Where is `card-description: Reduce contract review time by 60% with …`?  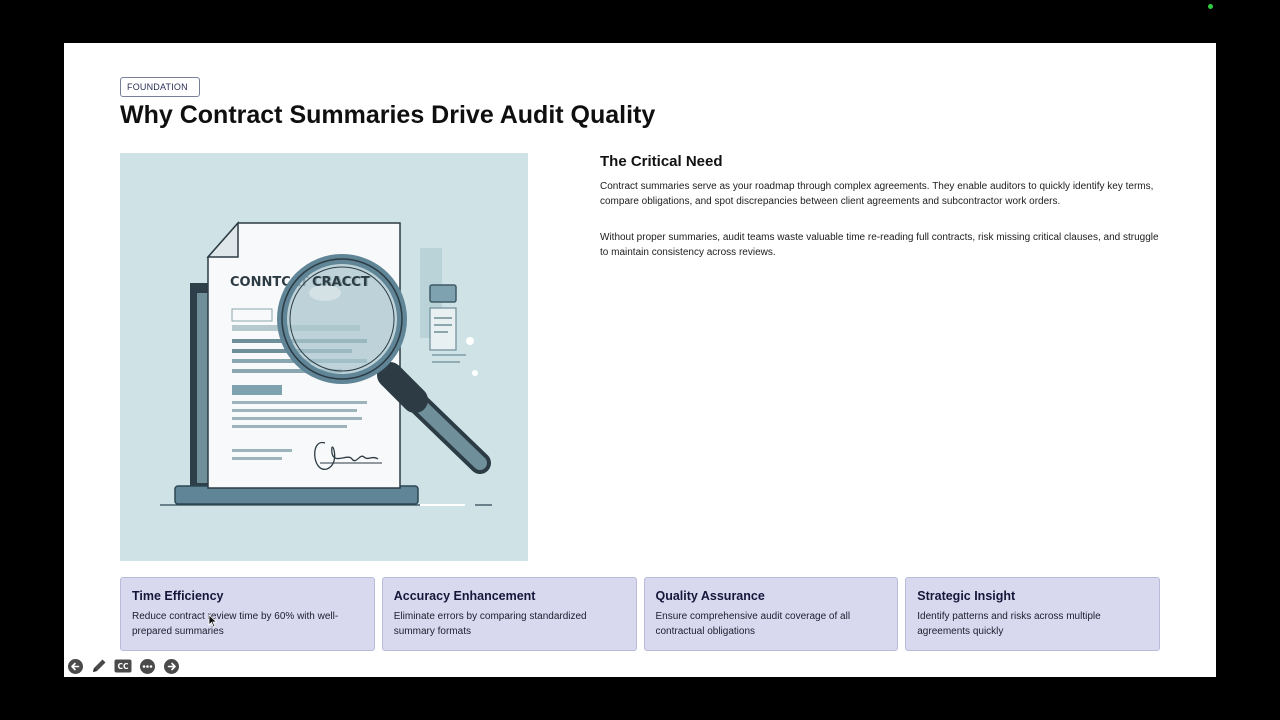 card-description: Reduce contract review time by 60% with … is located at coordinates (235, 624).